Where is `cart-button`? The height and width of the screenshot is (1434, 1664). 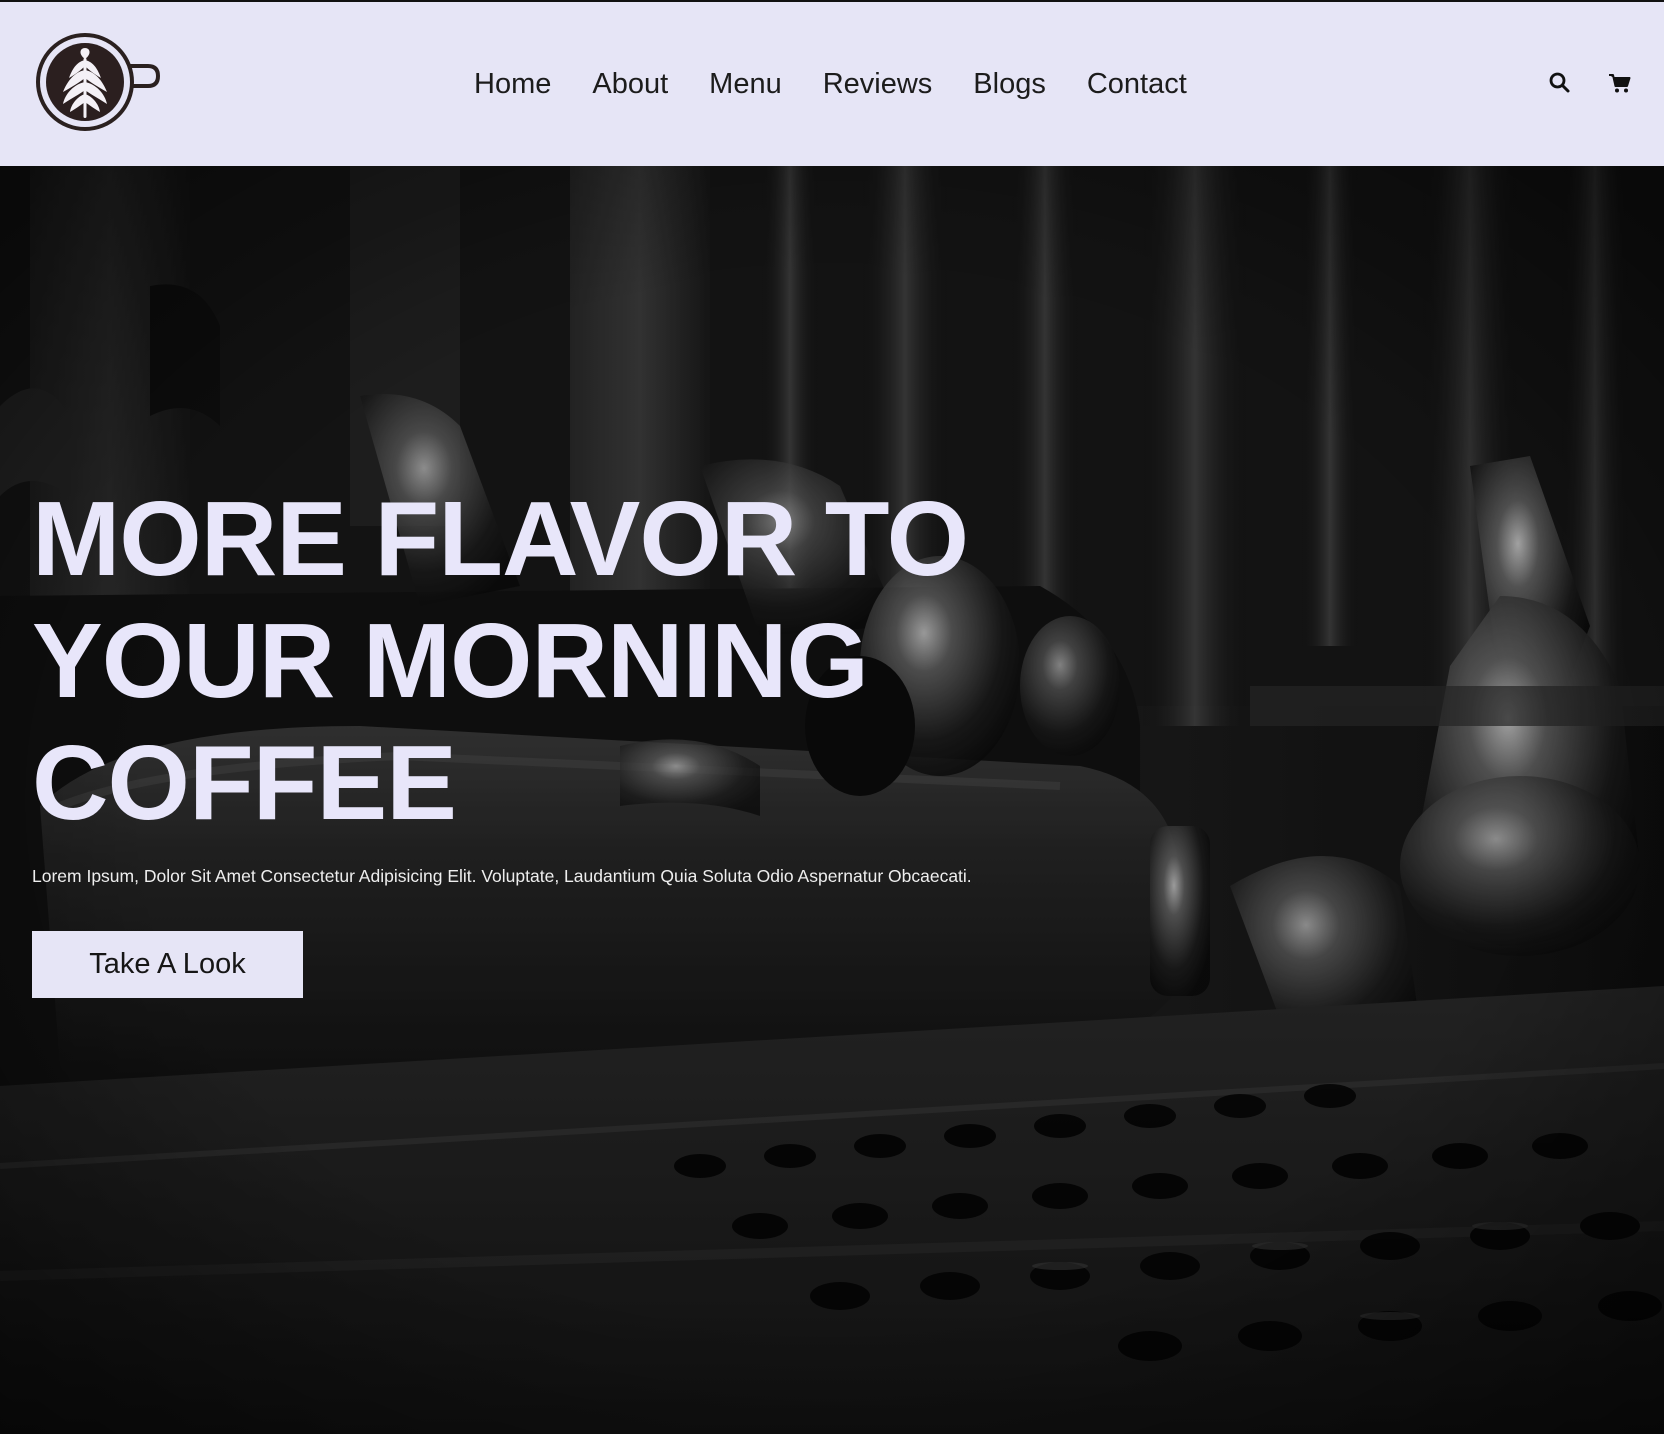 cart-button is located at coordinates (1620, 83).